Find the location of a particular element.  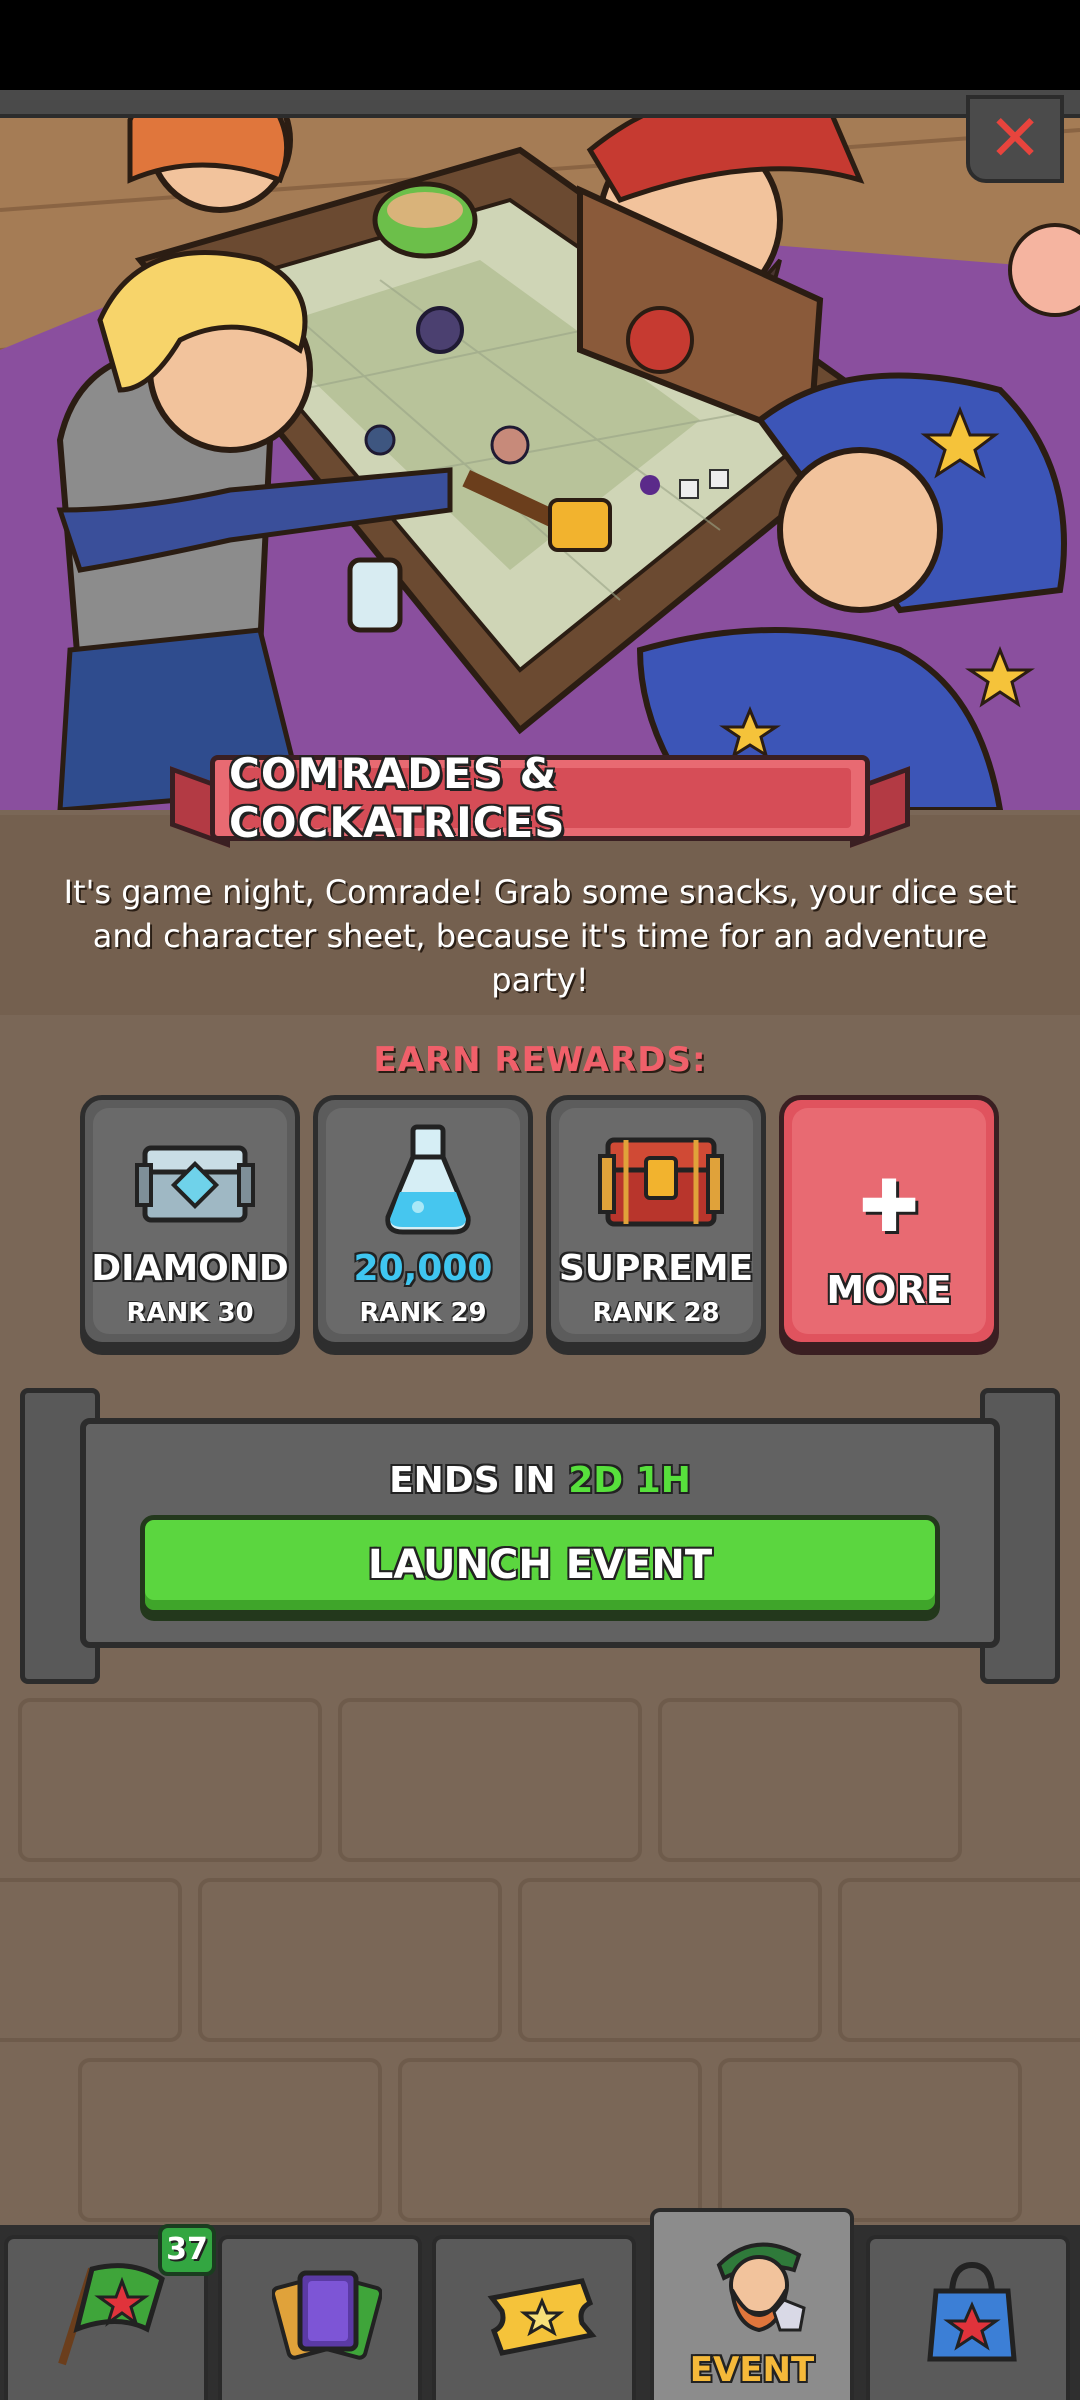

earn-rewards-label: EARN REWARDS: is located at coordinates (540, 1060).